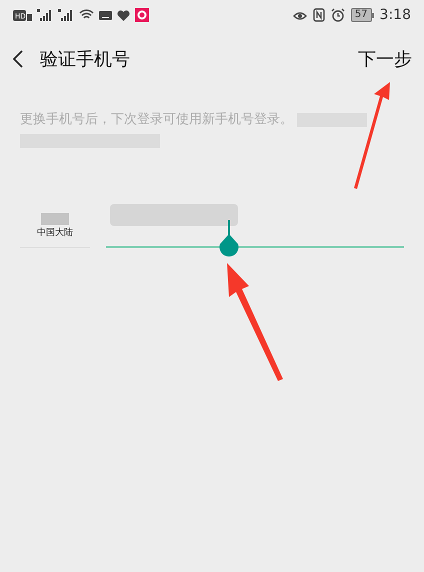 The height and width of the screenshot is (572, 424). Describe the element at coordinates (255, 226) in the screenshot. I see `phone-input-field` at that location.